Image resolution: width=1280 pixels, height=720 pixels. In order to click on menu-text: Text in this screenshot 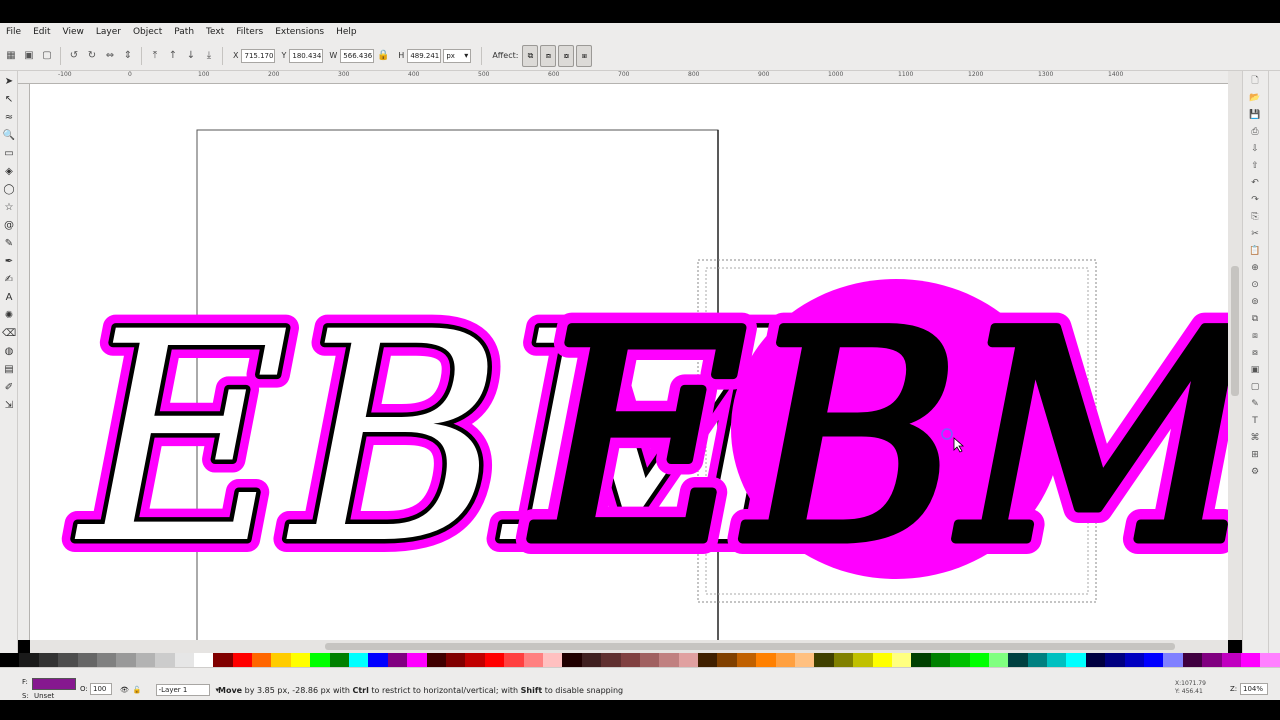, I will do `click(215, 32)`.